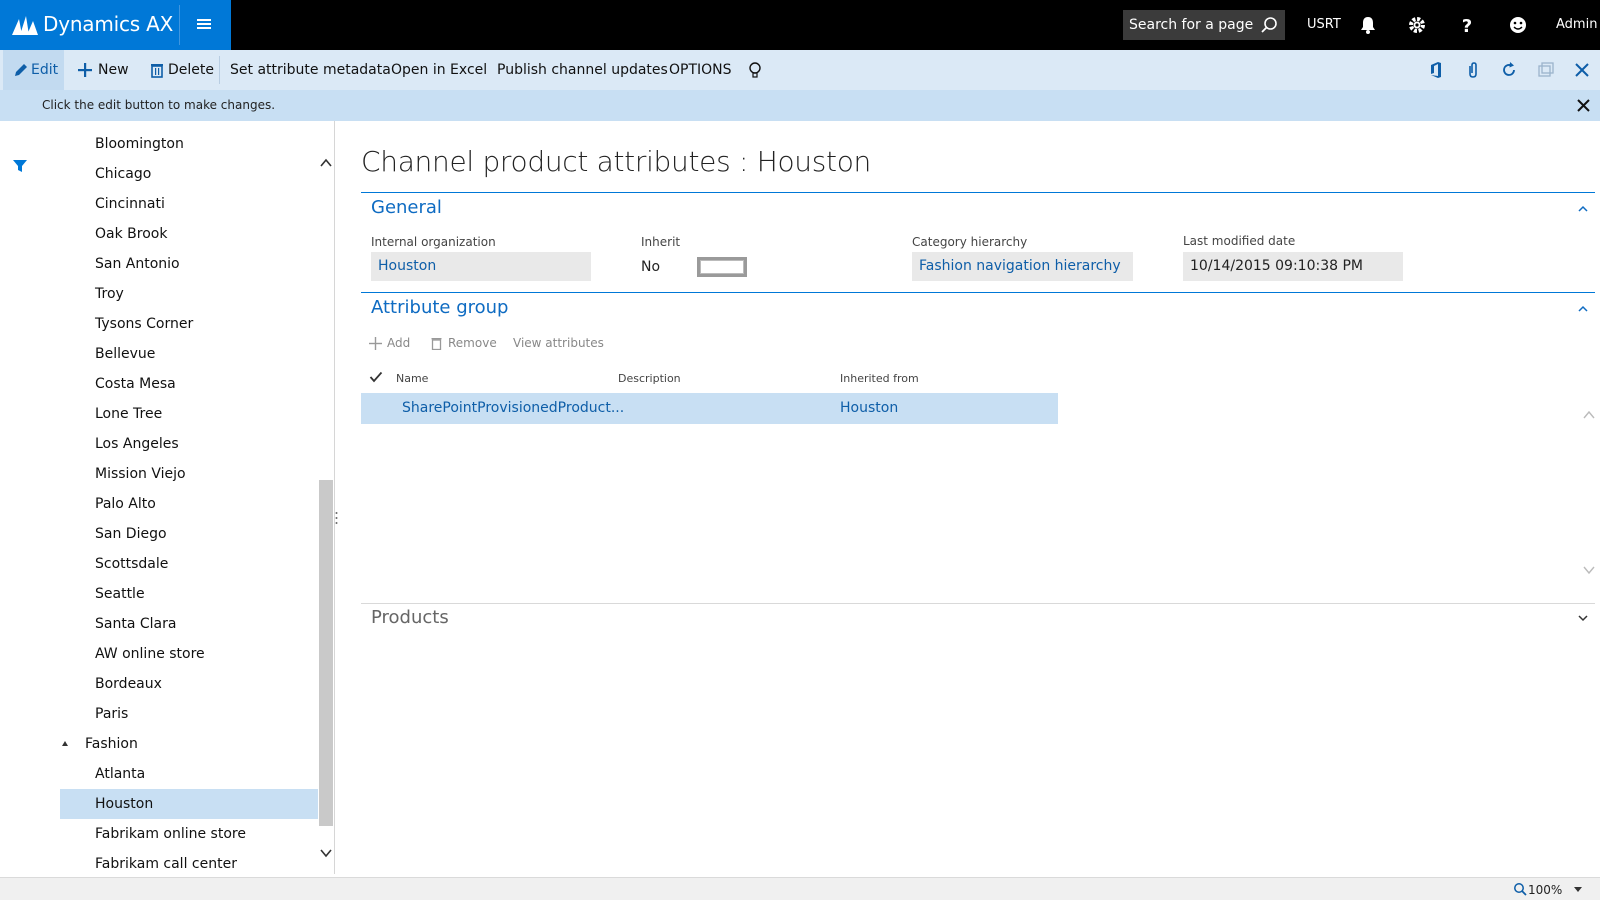 The width and height of the screenshot is (1600, 900). Describe the element at coordinates (189, 861) in the screenshot. I see `tree-item: Fabrikam call center` at that location.